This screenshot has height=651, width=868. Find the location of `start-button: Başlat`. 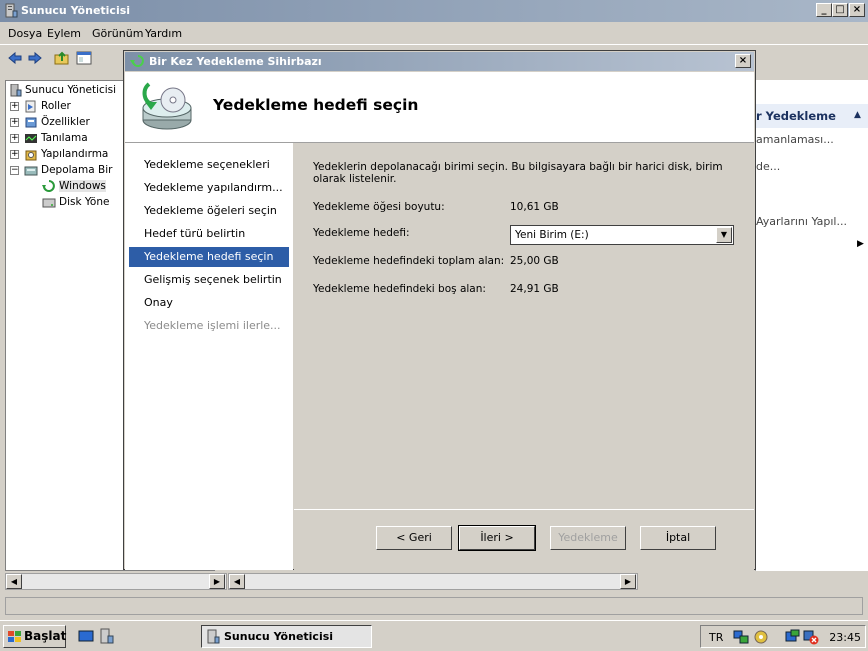

start-button: Başlat is located at coordinates (34, 636).